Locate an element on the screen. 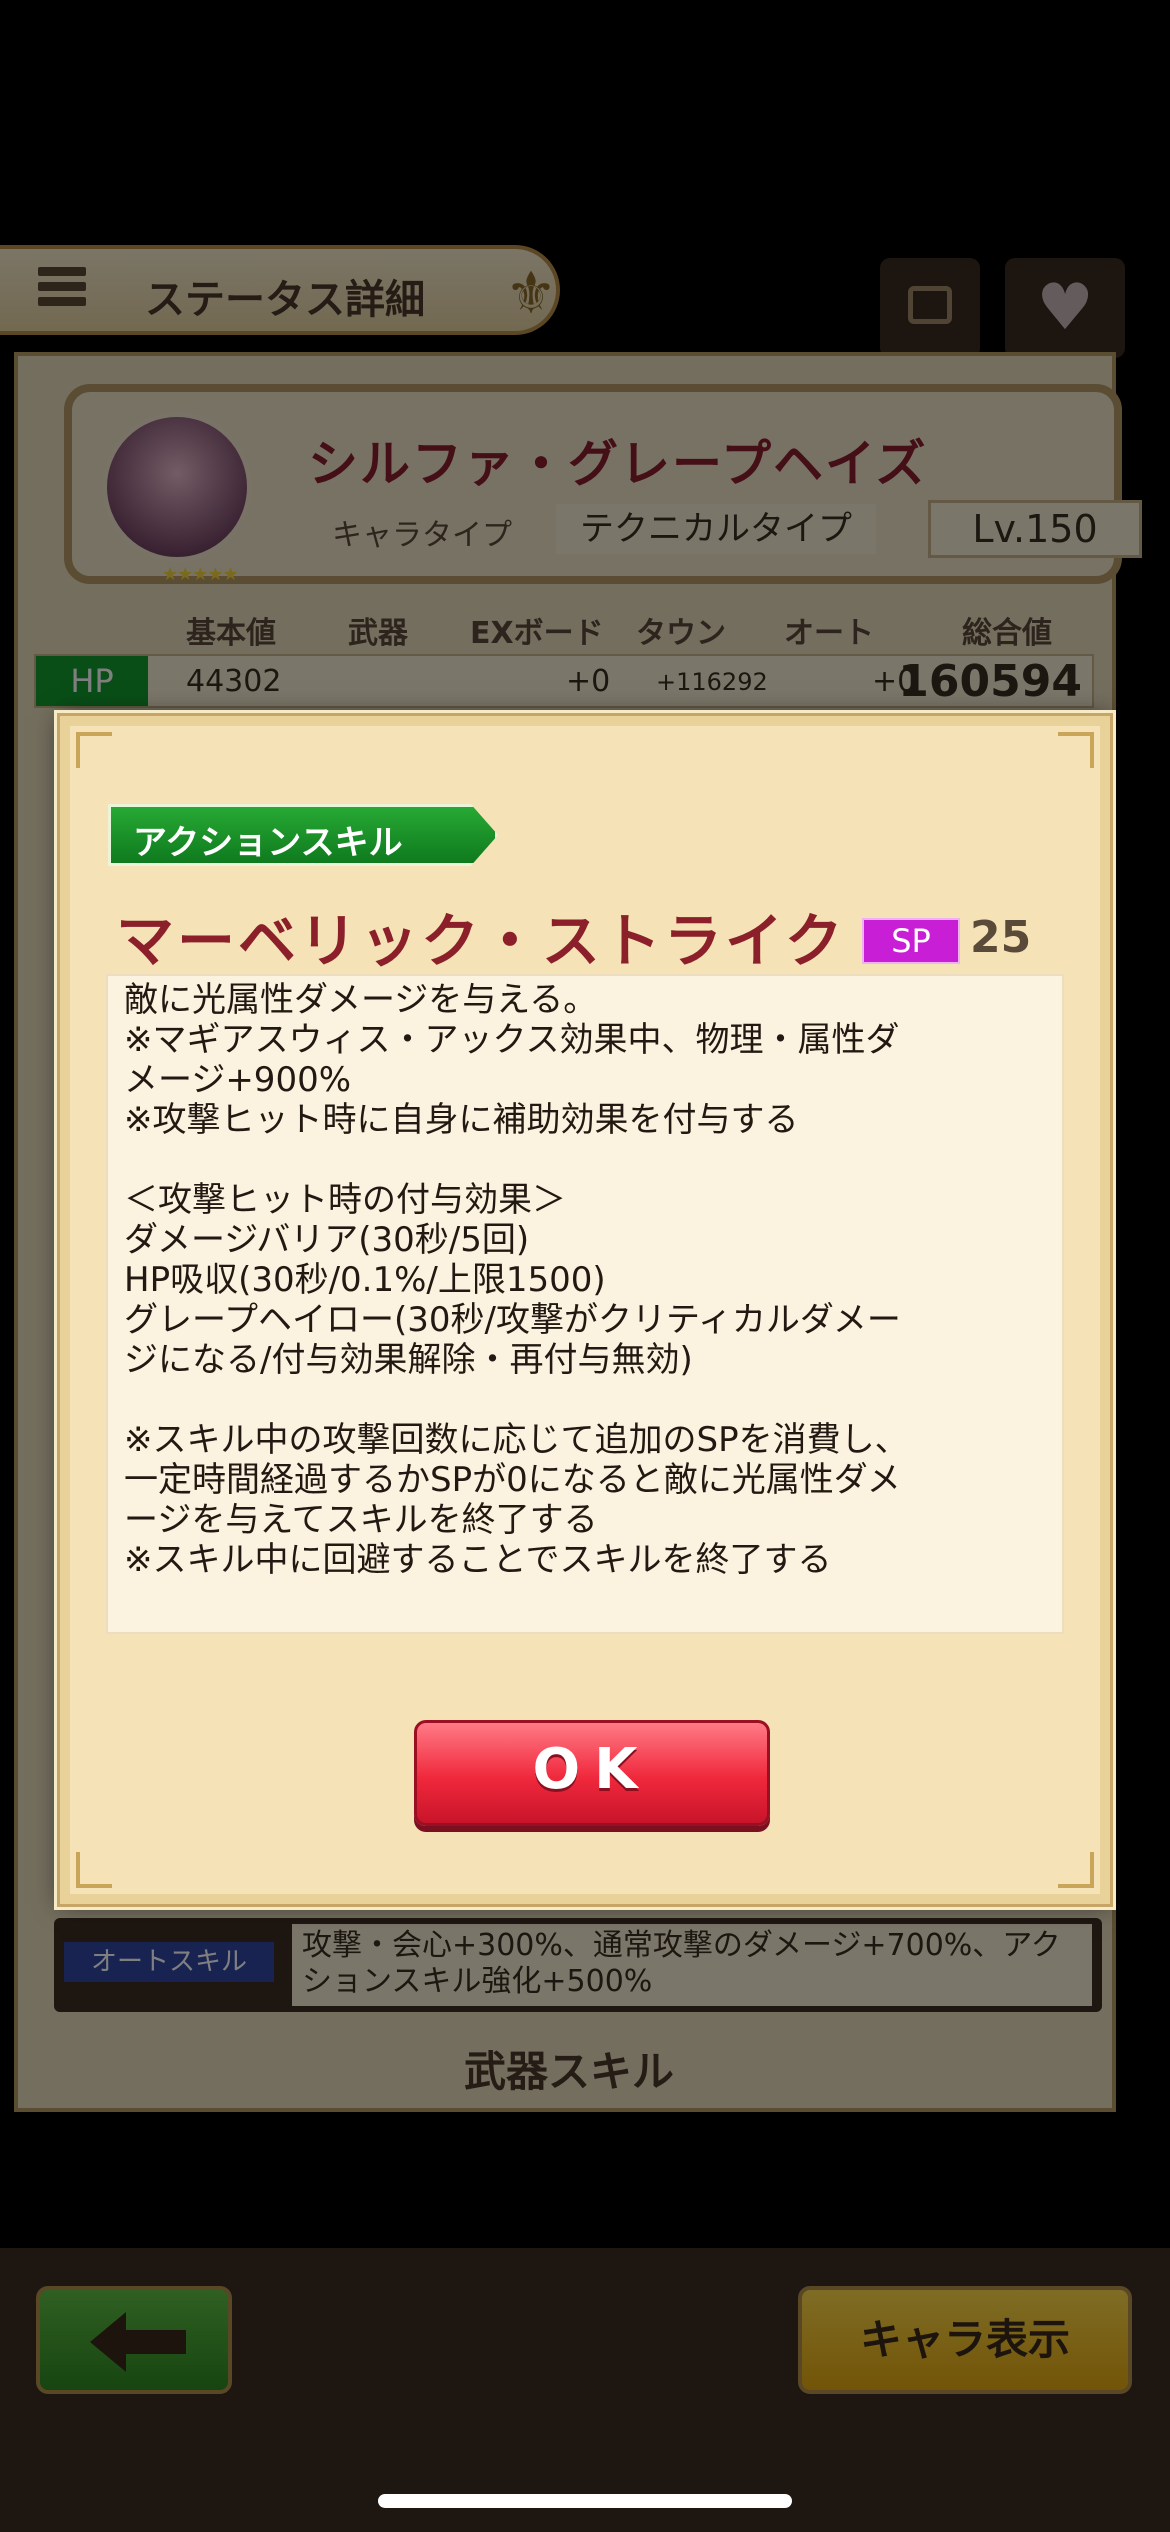  description-line: ※攻撃ヒット時に自身に補助効果を付与する is located at coordinates (461, 1120).